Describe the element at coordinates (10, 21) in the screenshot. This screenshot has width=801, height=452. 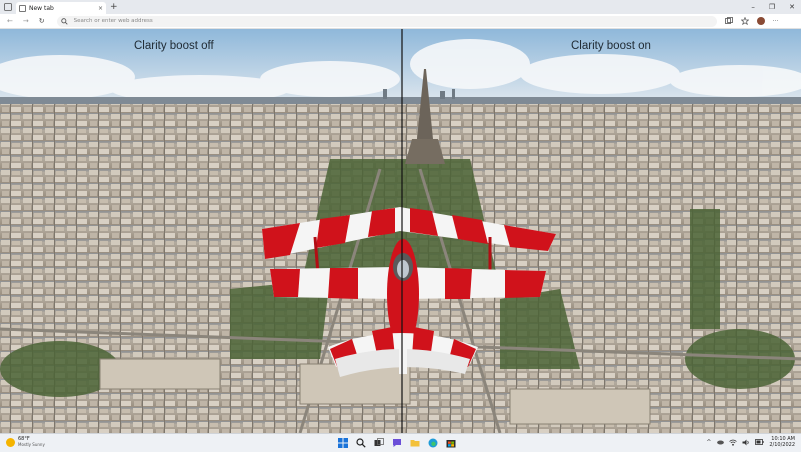
I see `back-button: ←` at that location.